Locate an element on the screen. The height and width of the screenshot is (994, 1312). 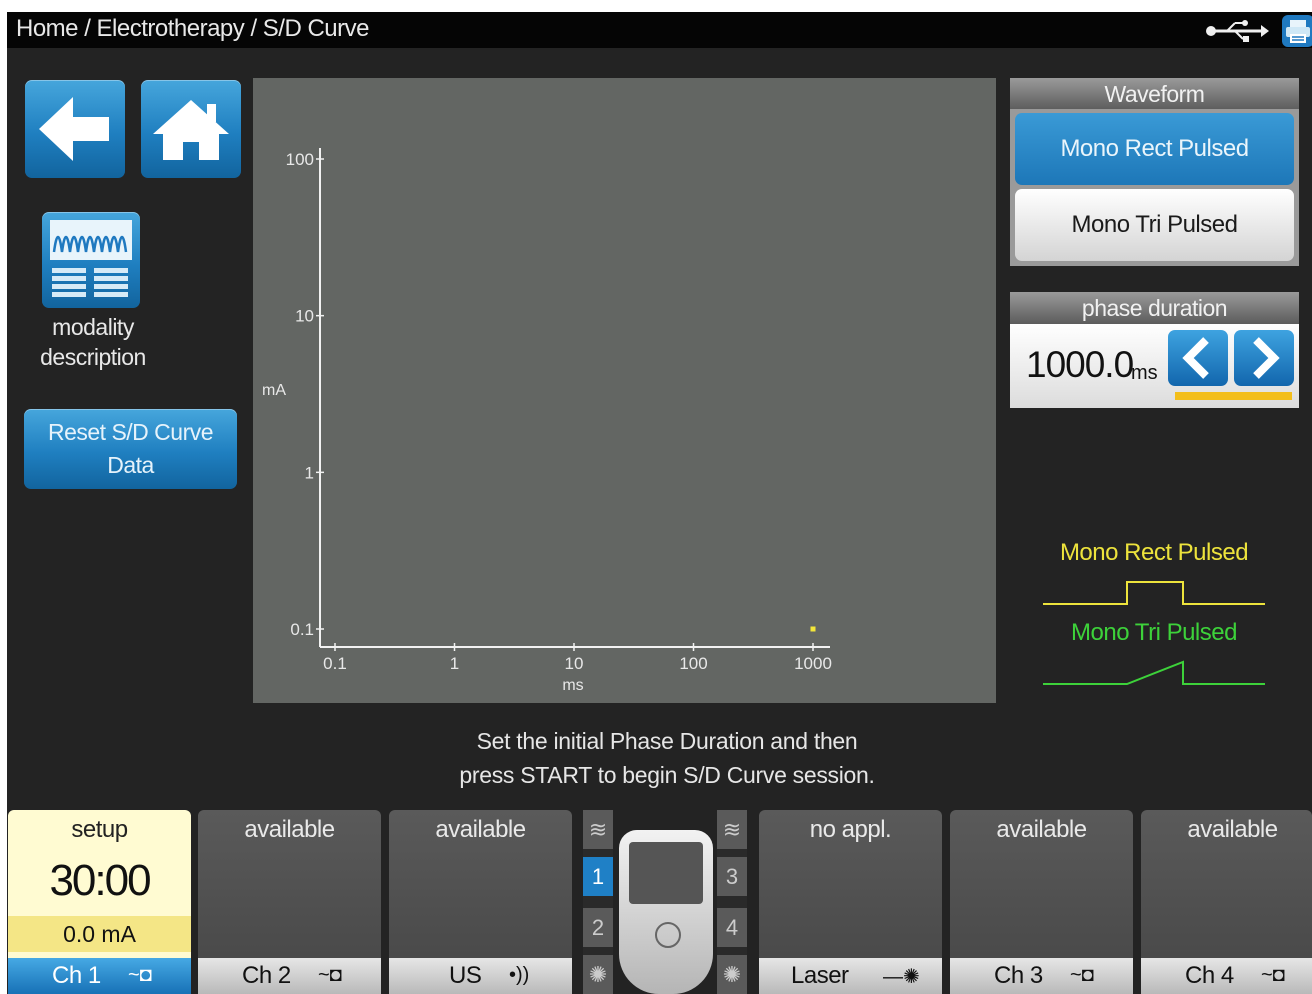
channel-ch1: setup 30:00 0.0 mA Ch 1 ~◘ is located at coordinates (99, 902).